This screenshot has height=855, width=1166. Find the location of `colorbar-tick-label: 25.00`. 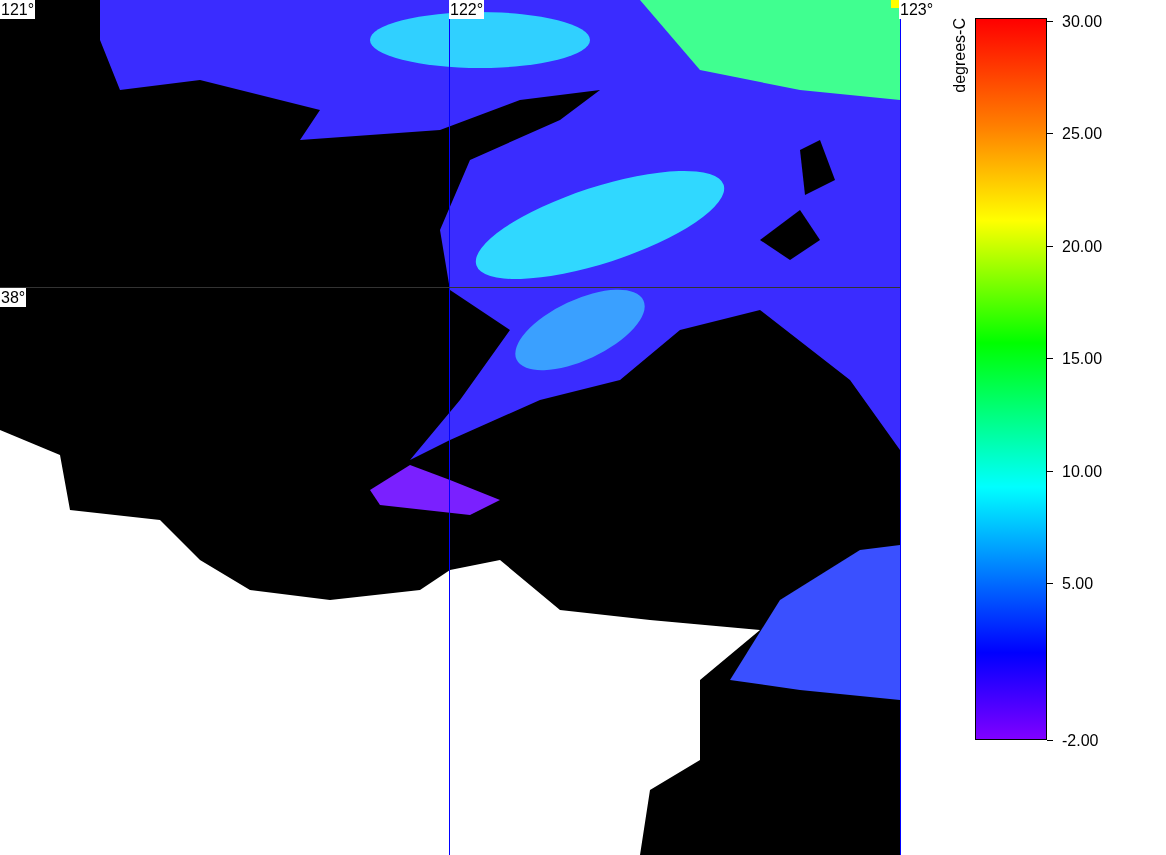

colorbar-tick-label: 25.00 is located at coordinates (1082, 133).